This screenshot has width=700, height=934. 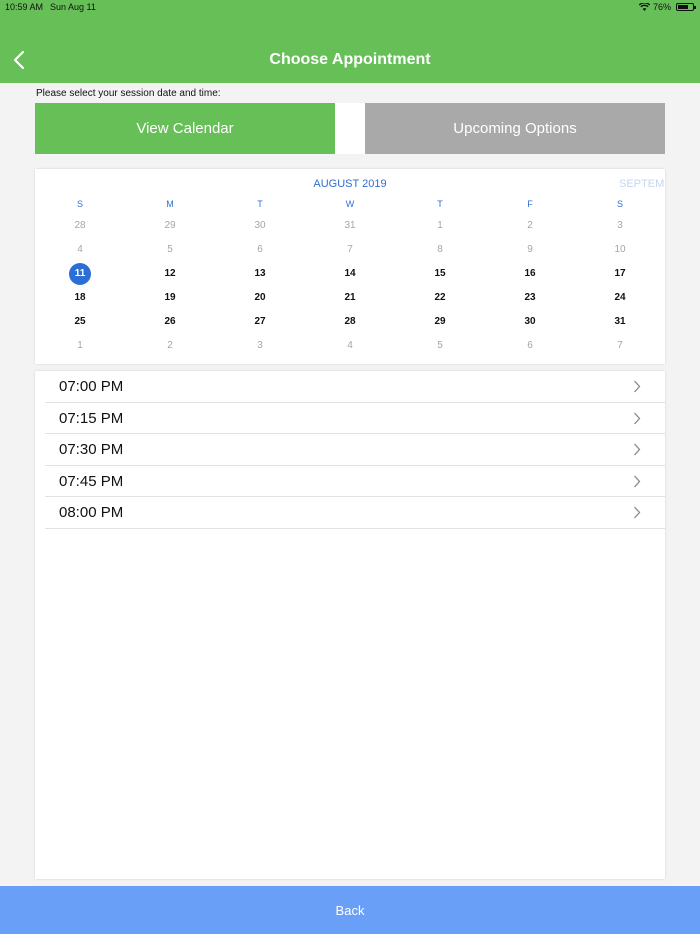 What do you see at coordinates (73, 7) in the screenshot?
I see `status-date: Sun Aug 11` at bounding box center [73, 7].